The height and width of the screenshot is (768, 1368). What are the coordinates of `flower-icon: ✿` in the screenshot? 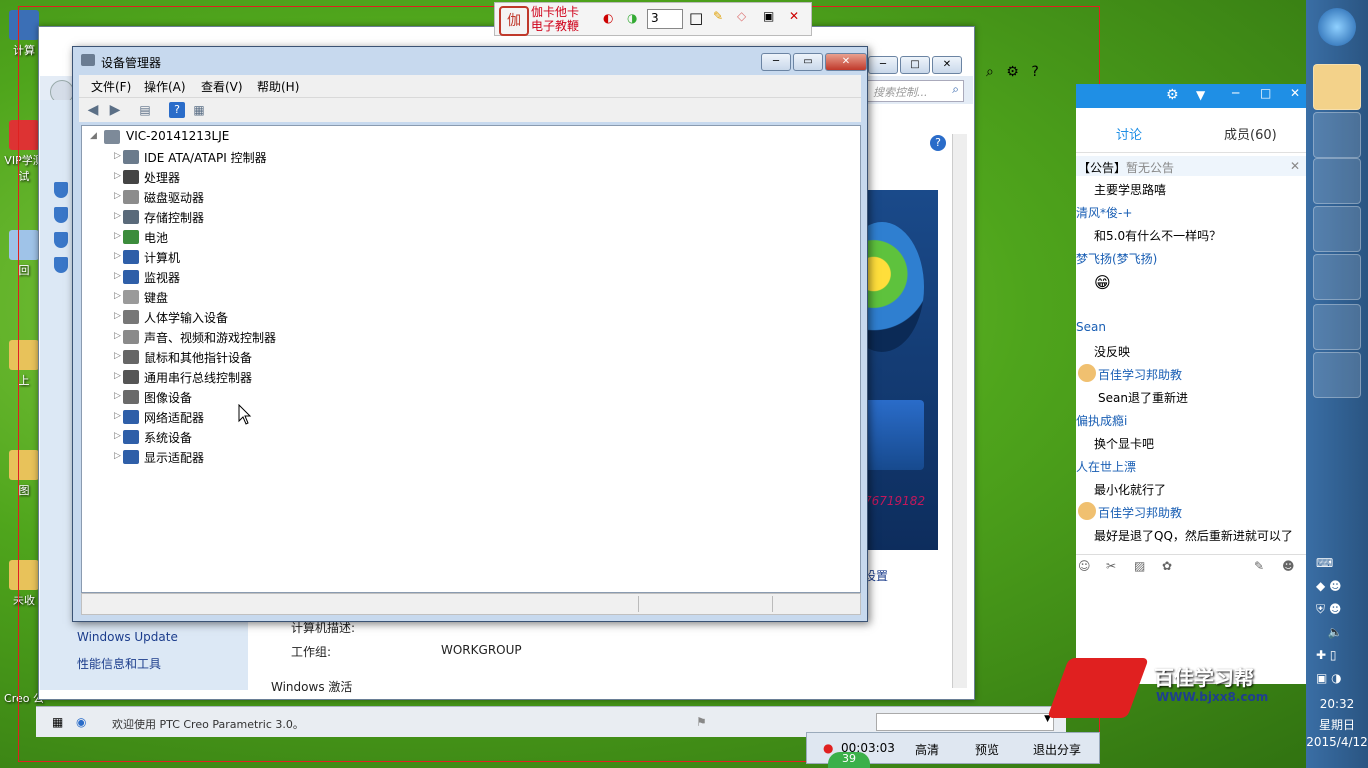 It's located at (1167, 566).